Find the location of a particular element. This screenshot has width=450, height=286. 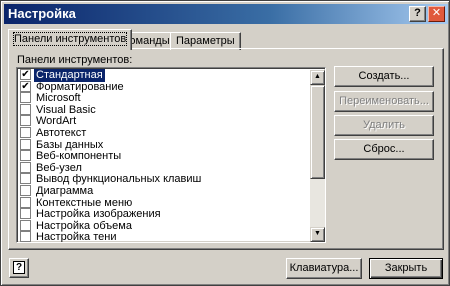

titlebar-help-button: ? is located at coordinates (417, 14).